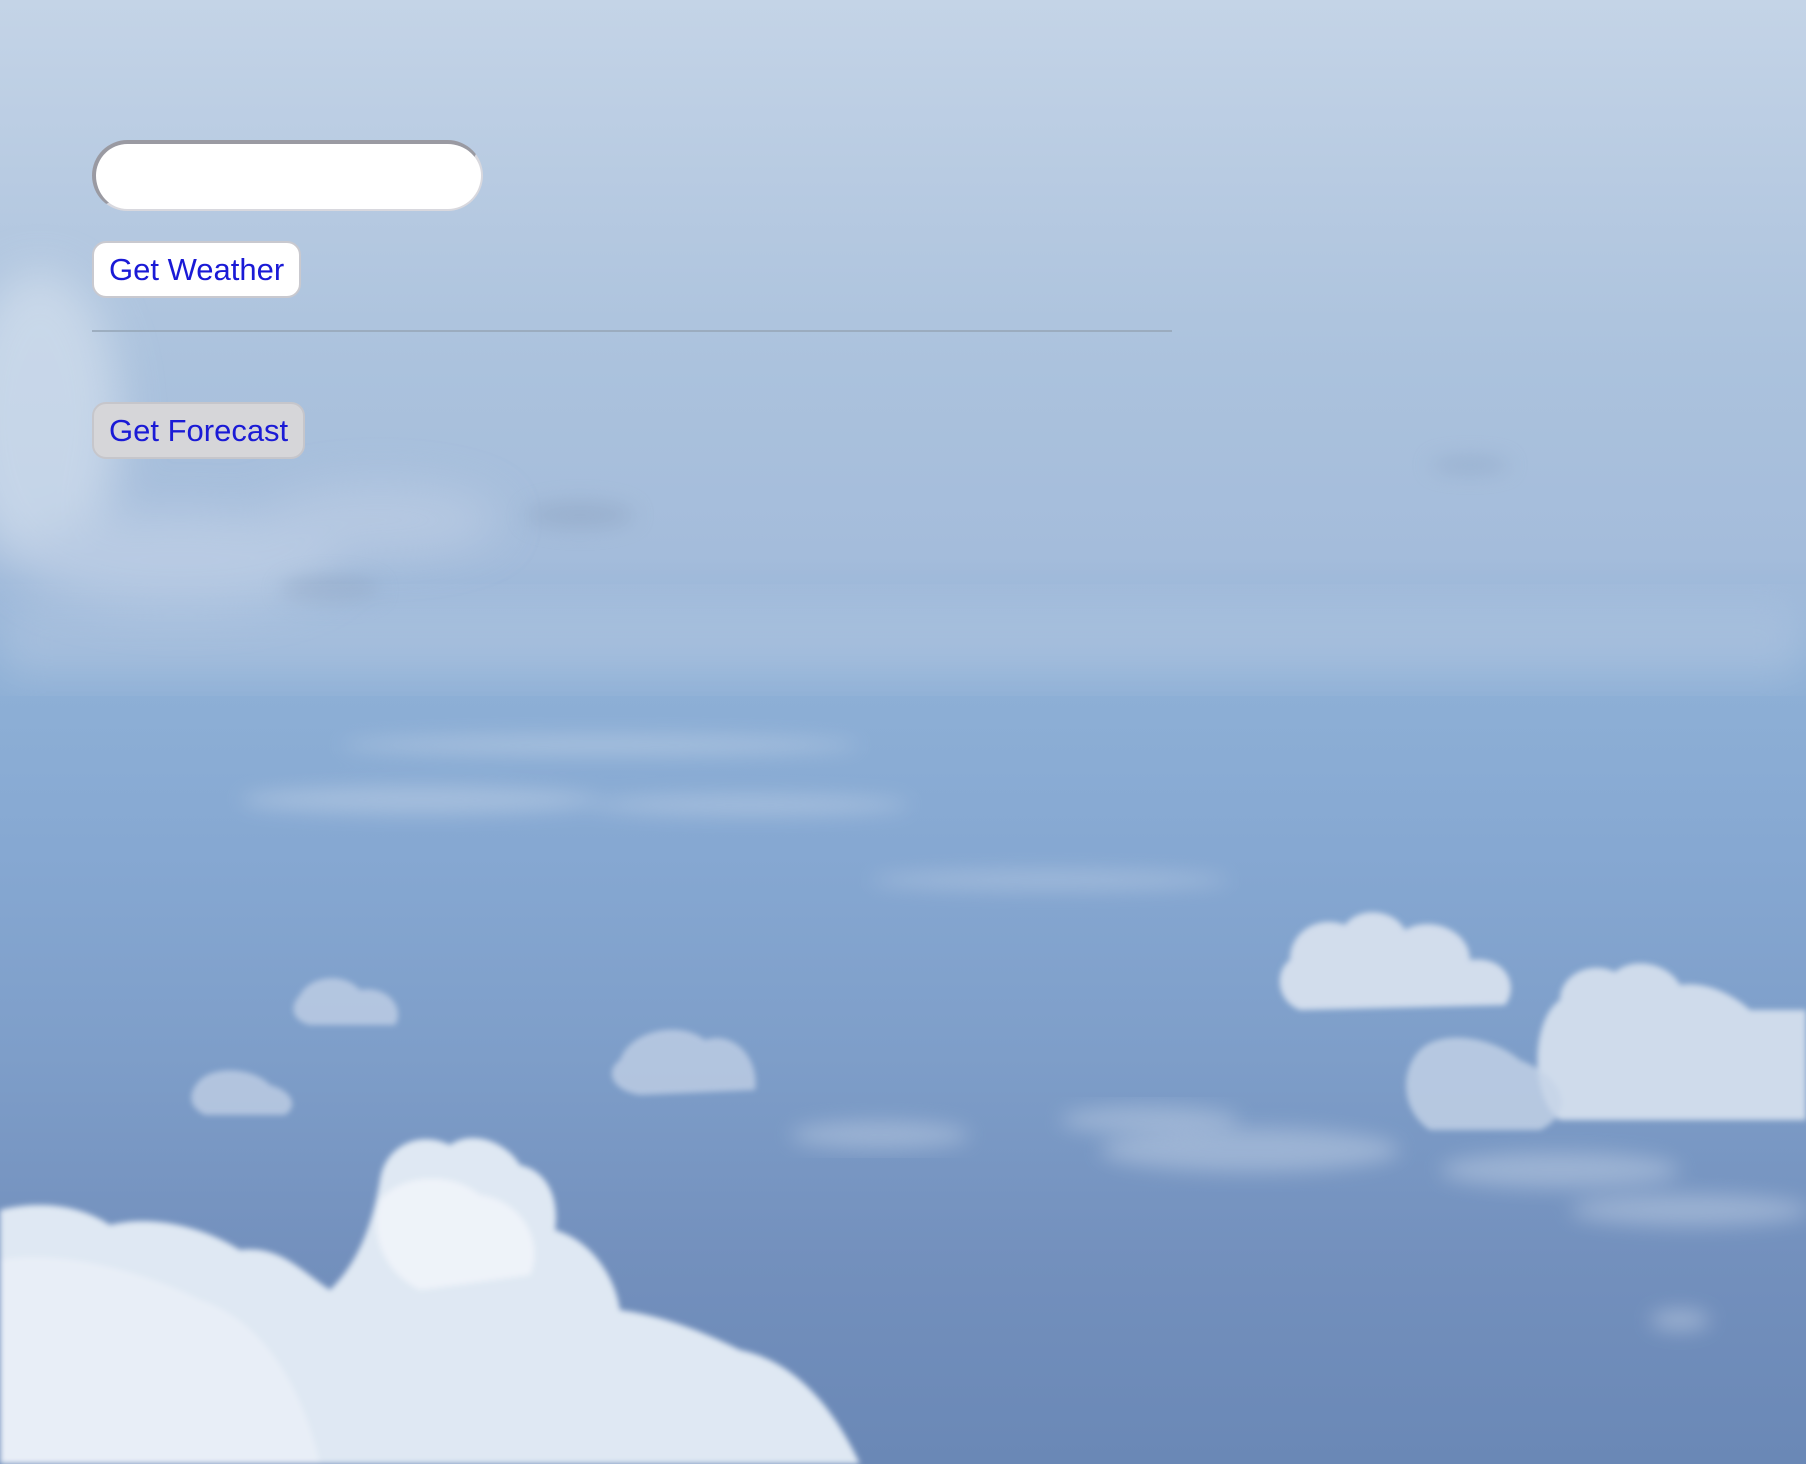 The height and width of the screenshot is (1464, 1806). What do you see at coordinates (199, 430) in the screenshot?
I see `get-forecast-button: Get Forecast` at bounding box center [199, 430].